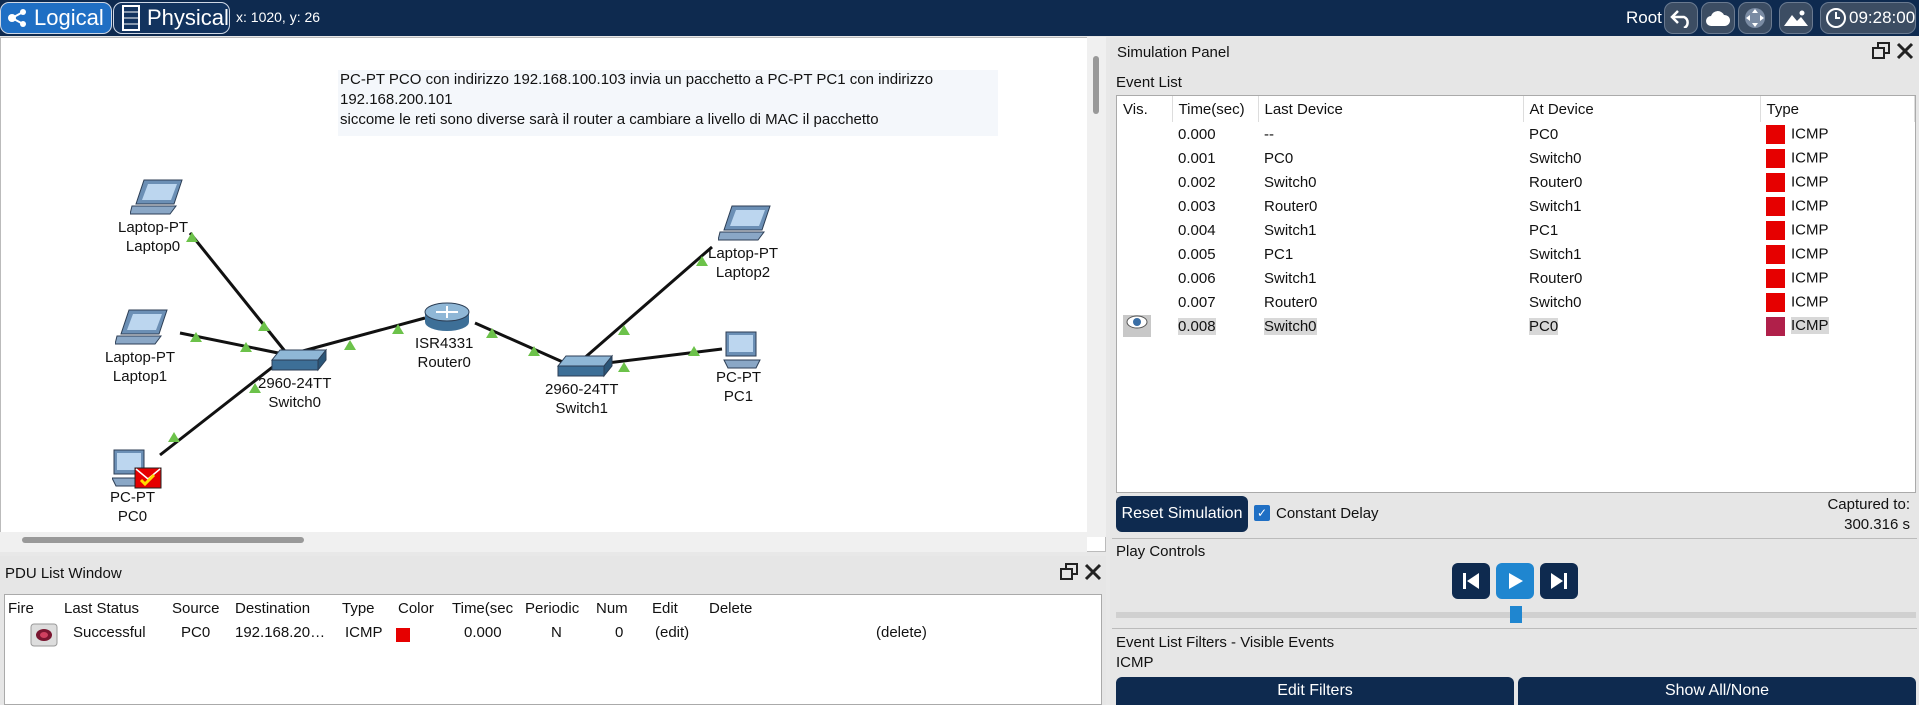  What do you see at coordinates (153, 237) in the screenshot?
I see `laptop0-label: Laptop-PT Laptop0` at bounding box center [153, 237].